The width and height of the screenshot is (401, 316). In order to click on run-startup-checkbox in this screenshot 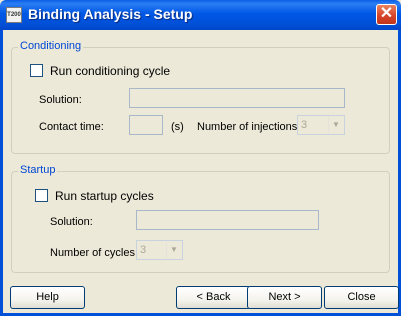, I will do `click(41, 195)`.